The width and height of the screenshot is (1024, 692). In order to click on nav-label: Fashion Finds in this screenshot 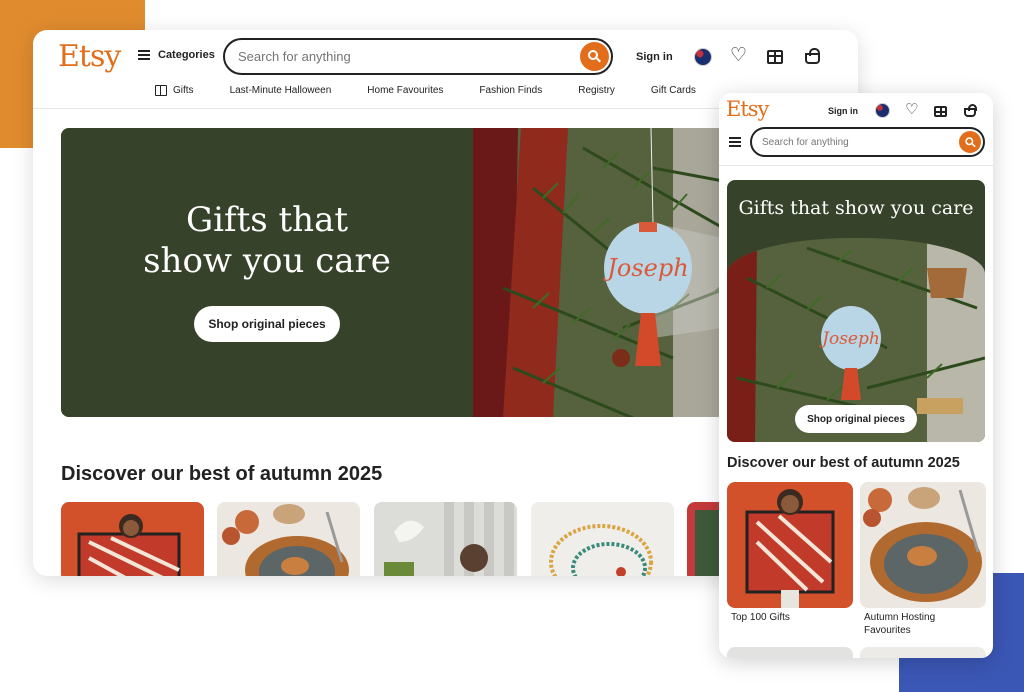, I will do `click(511, 90)`.